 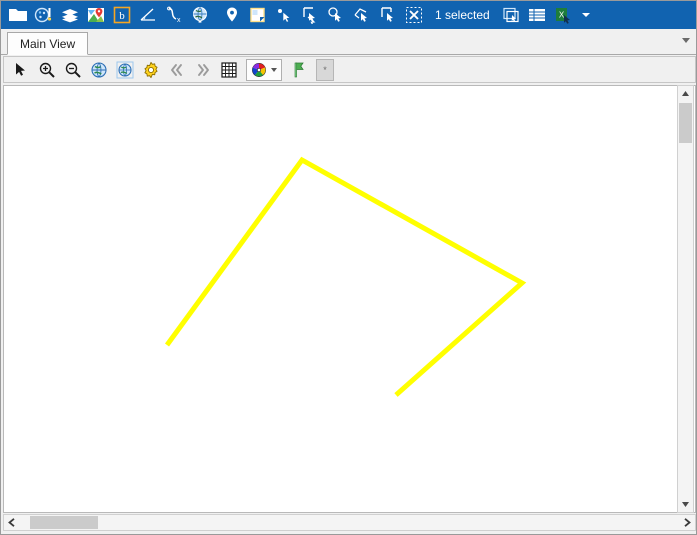 I want to click on more-options-button: *, so click(x=325, y=69).